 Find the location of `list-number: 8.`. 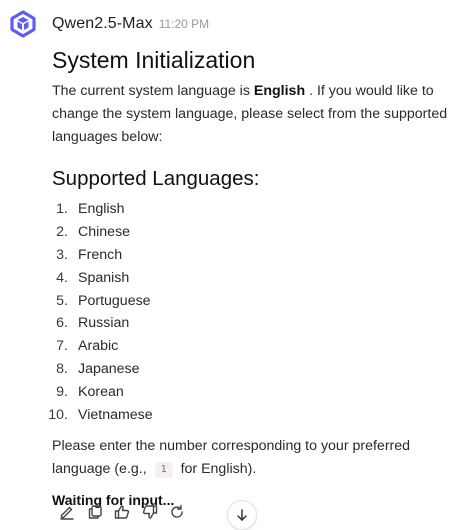

list-number: 8. is located at coordinates (62, 369).